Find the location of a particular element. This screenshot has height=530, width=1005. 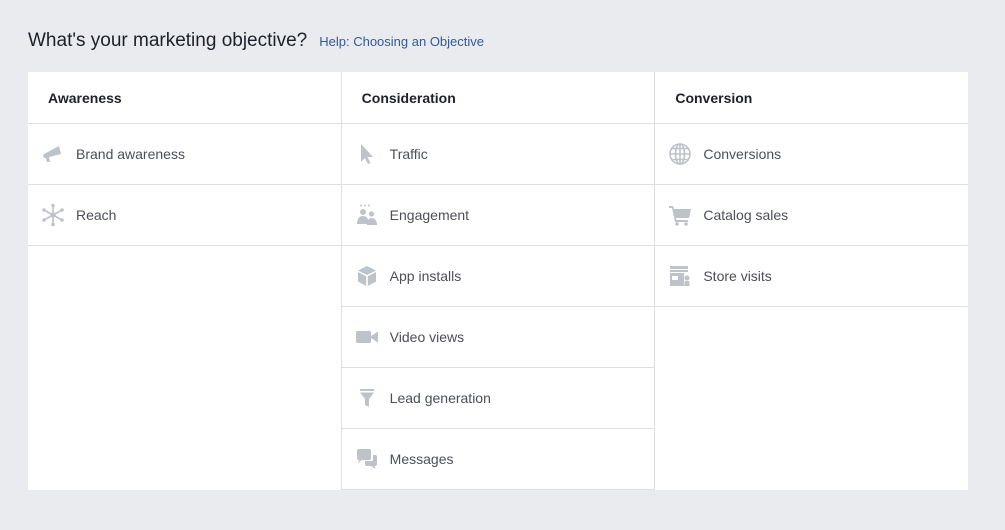

reach-burst-icon is located at coordinates (53, 215).